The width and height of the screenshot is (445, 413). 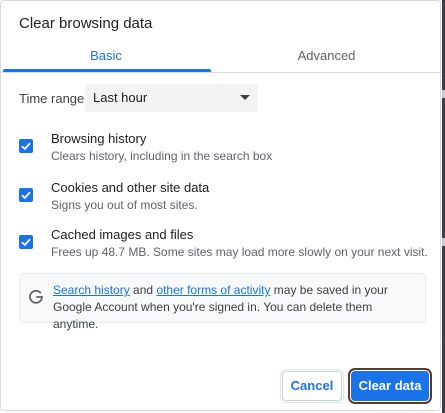 I want to click on search-history-link: Search history, so click(x=91, y=290).